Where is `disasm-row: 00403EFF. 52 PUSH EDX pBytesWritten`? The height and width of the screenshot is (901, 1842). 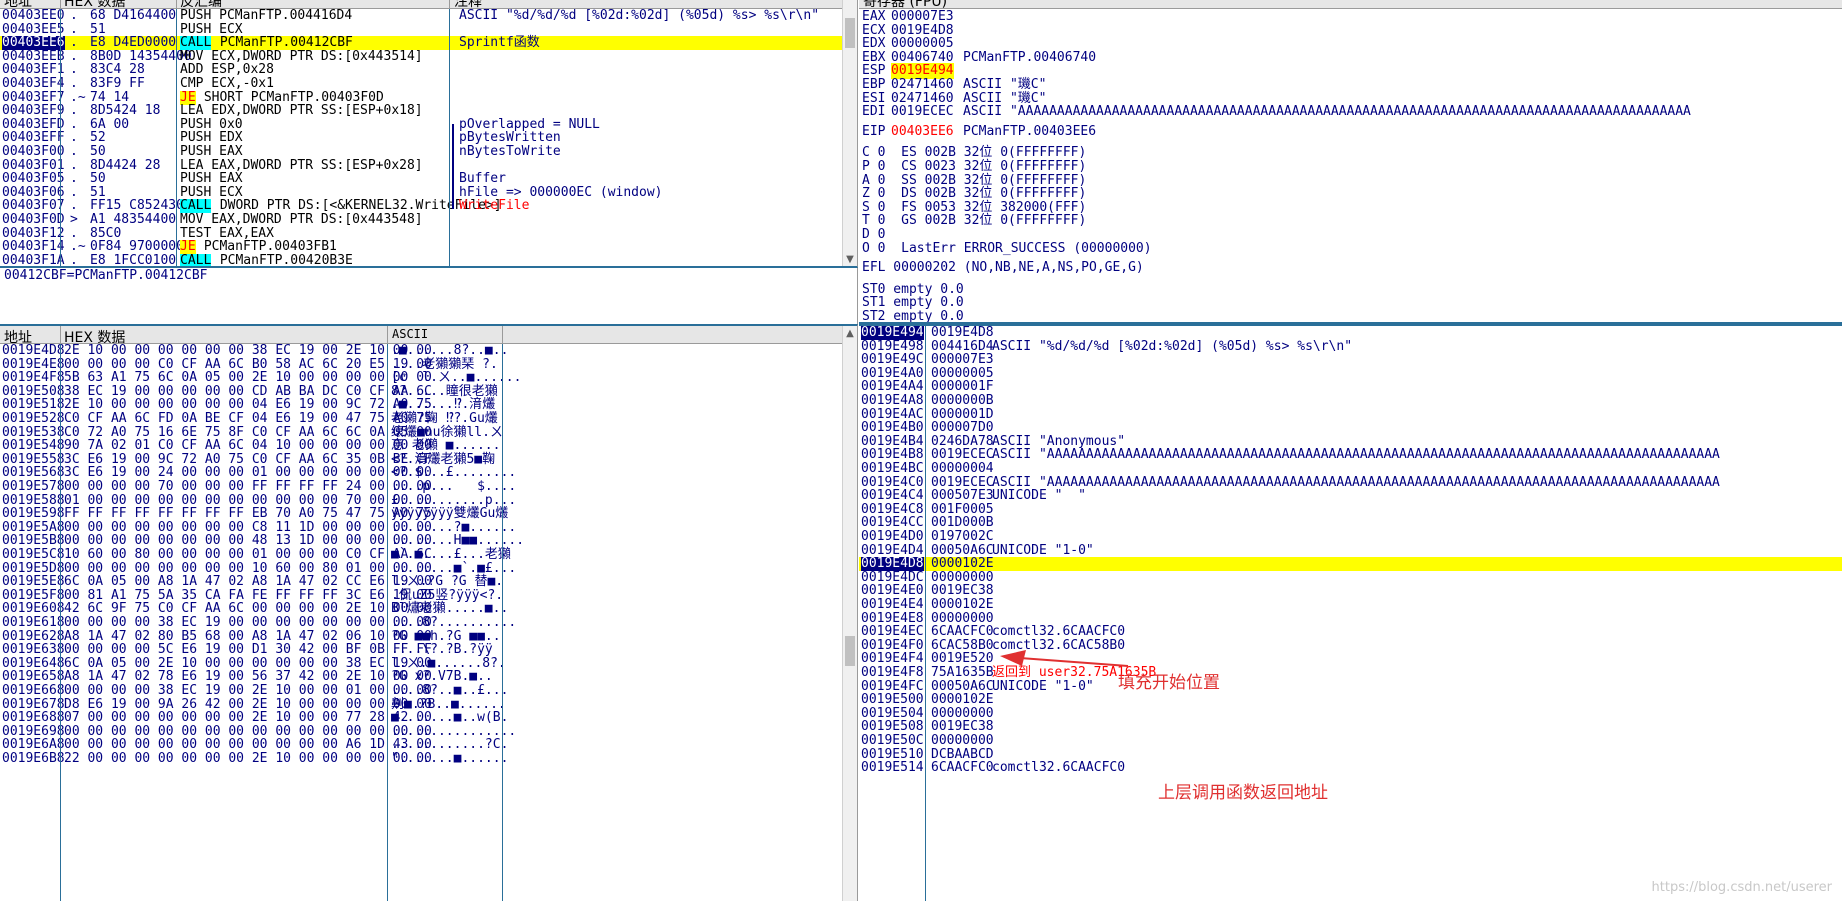 disasm-row: 00403EFF. 52 PUSH EDX pBytesWritten is located at coordinates (421, 138).